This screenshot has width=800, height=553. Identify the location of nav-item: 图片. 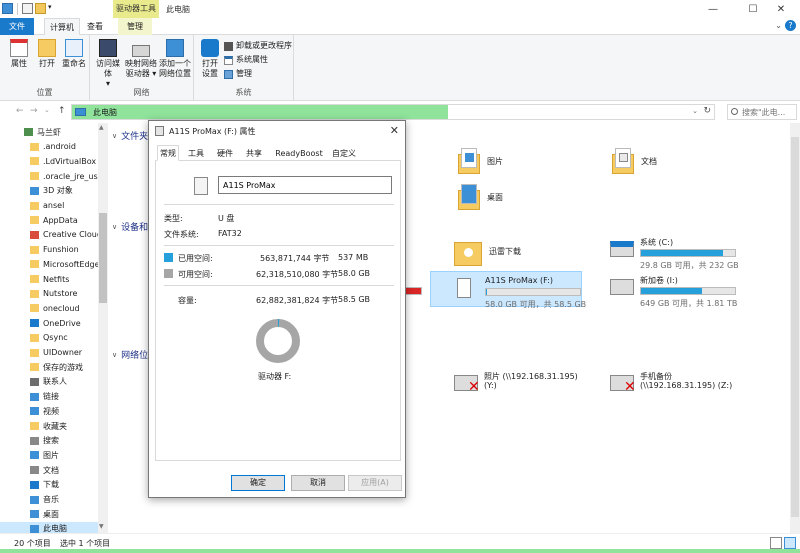
(49, 455).